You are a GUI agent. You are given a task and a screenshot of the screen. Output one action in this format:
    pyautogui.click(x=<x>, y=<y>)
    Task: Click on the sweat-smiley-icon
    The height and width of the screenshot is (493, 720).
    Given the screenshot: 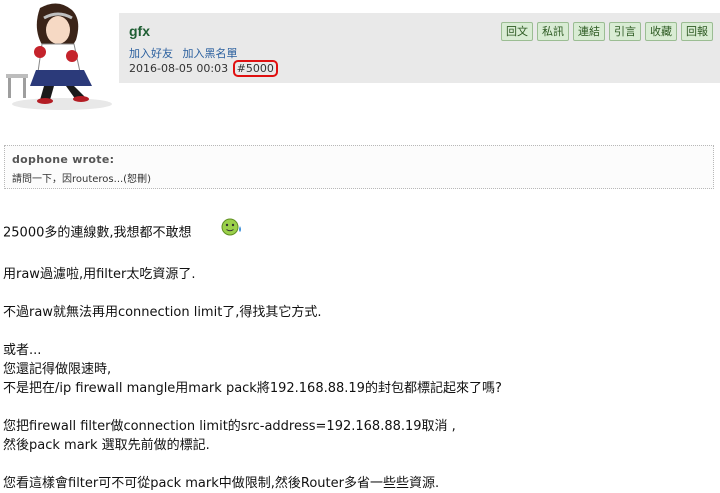 What is the action you would take?
    pyautogui.click(x=224, y=230)
    